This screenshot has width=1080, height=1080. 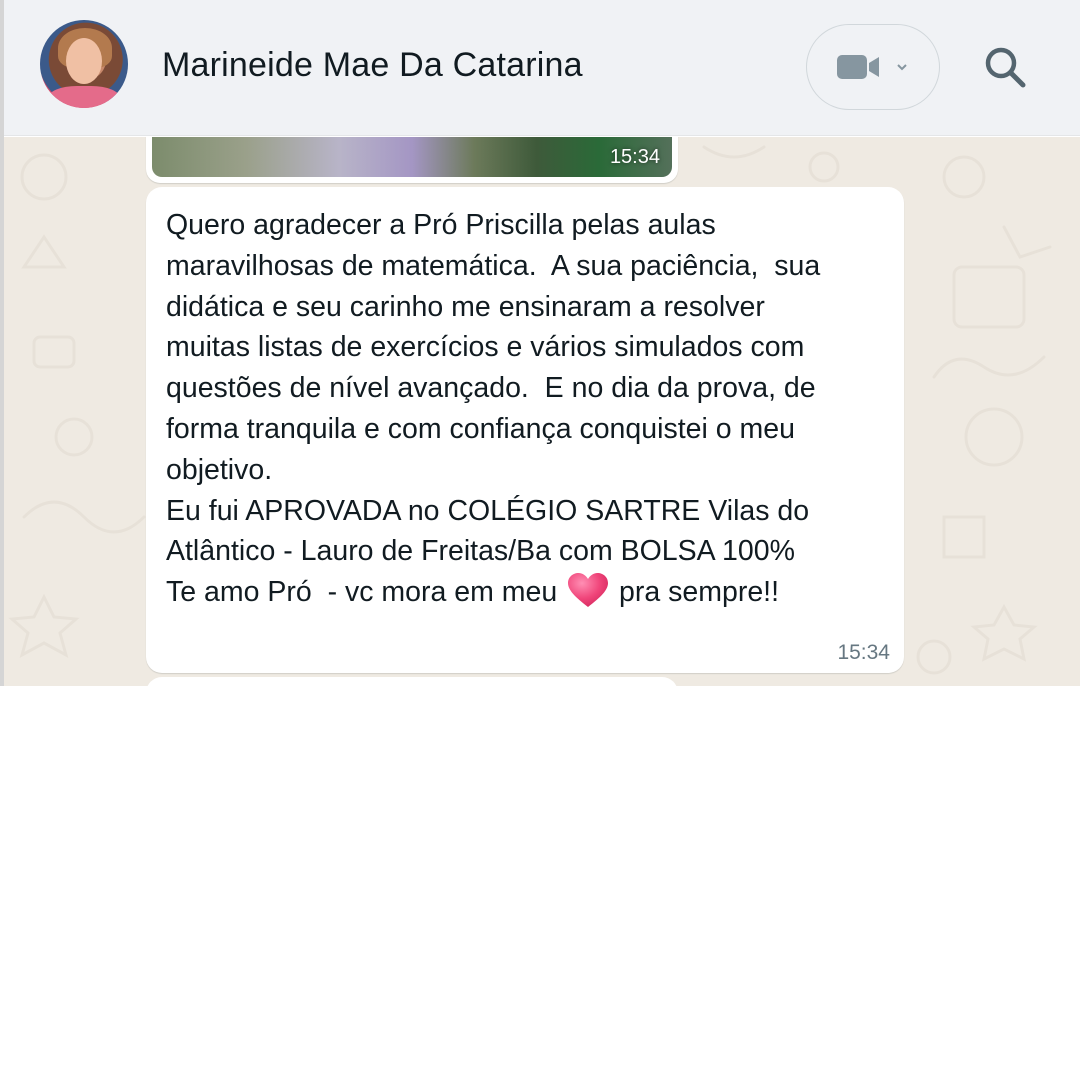 I want to click on heart-icon, so click(x=588, y=590).